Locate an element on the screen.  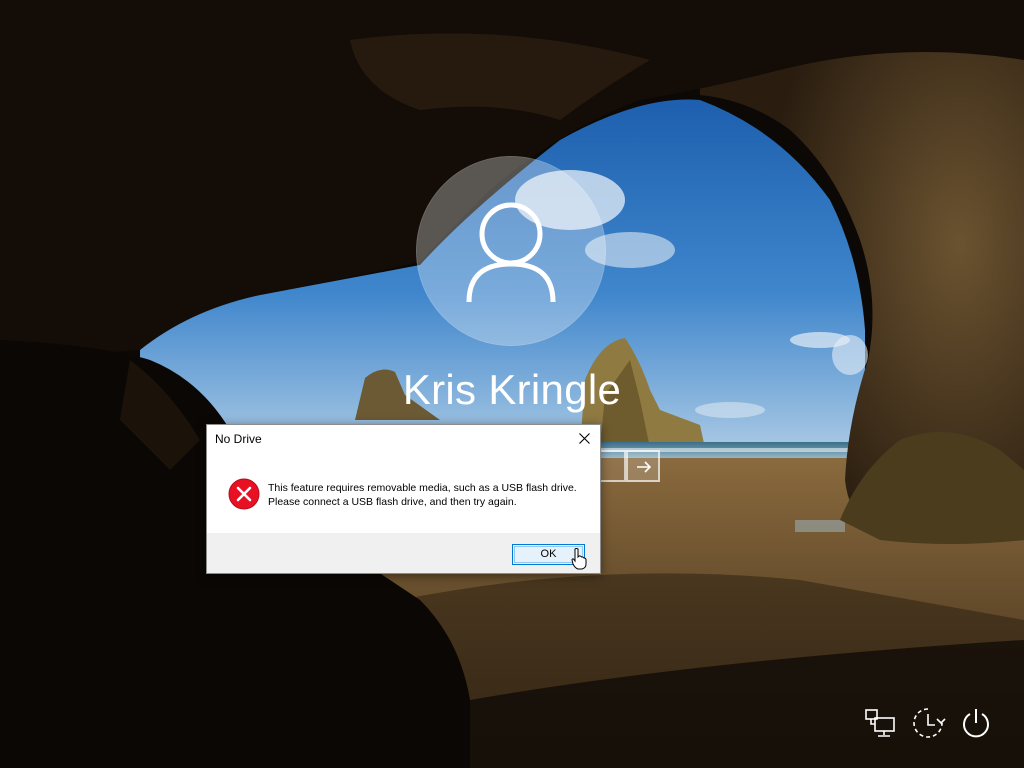
dialog-close-button is located at coordinates (584, 439).